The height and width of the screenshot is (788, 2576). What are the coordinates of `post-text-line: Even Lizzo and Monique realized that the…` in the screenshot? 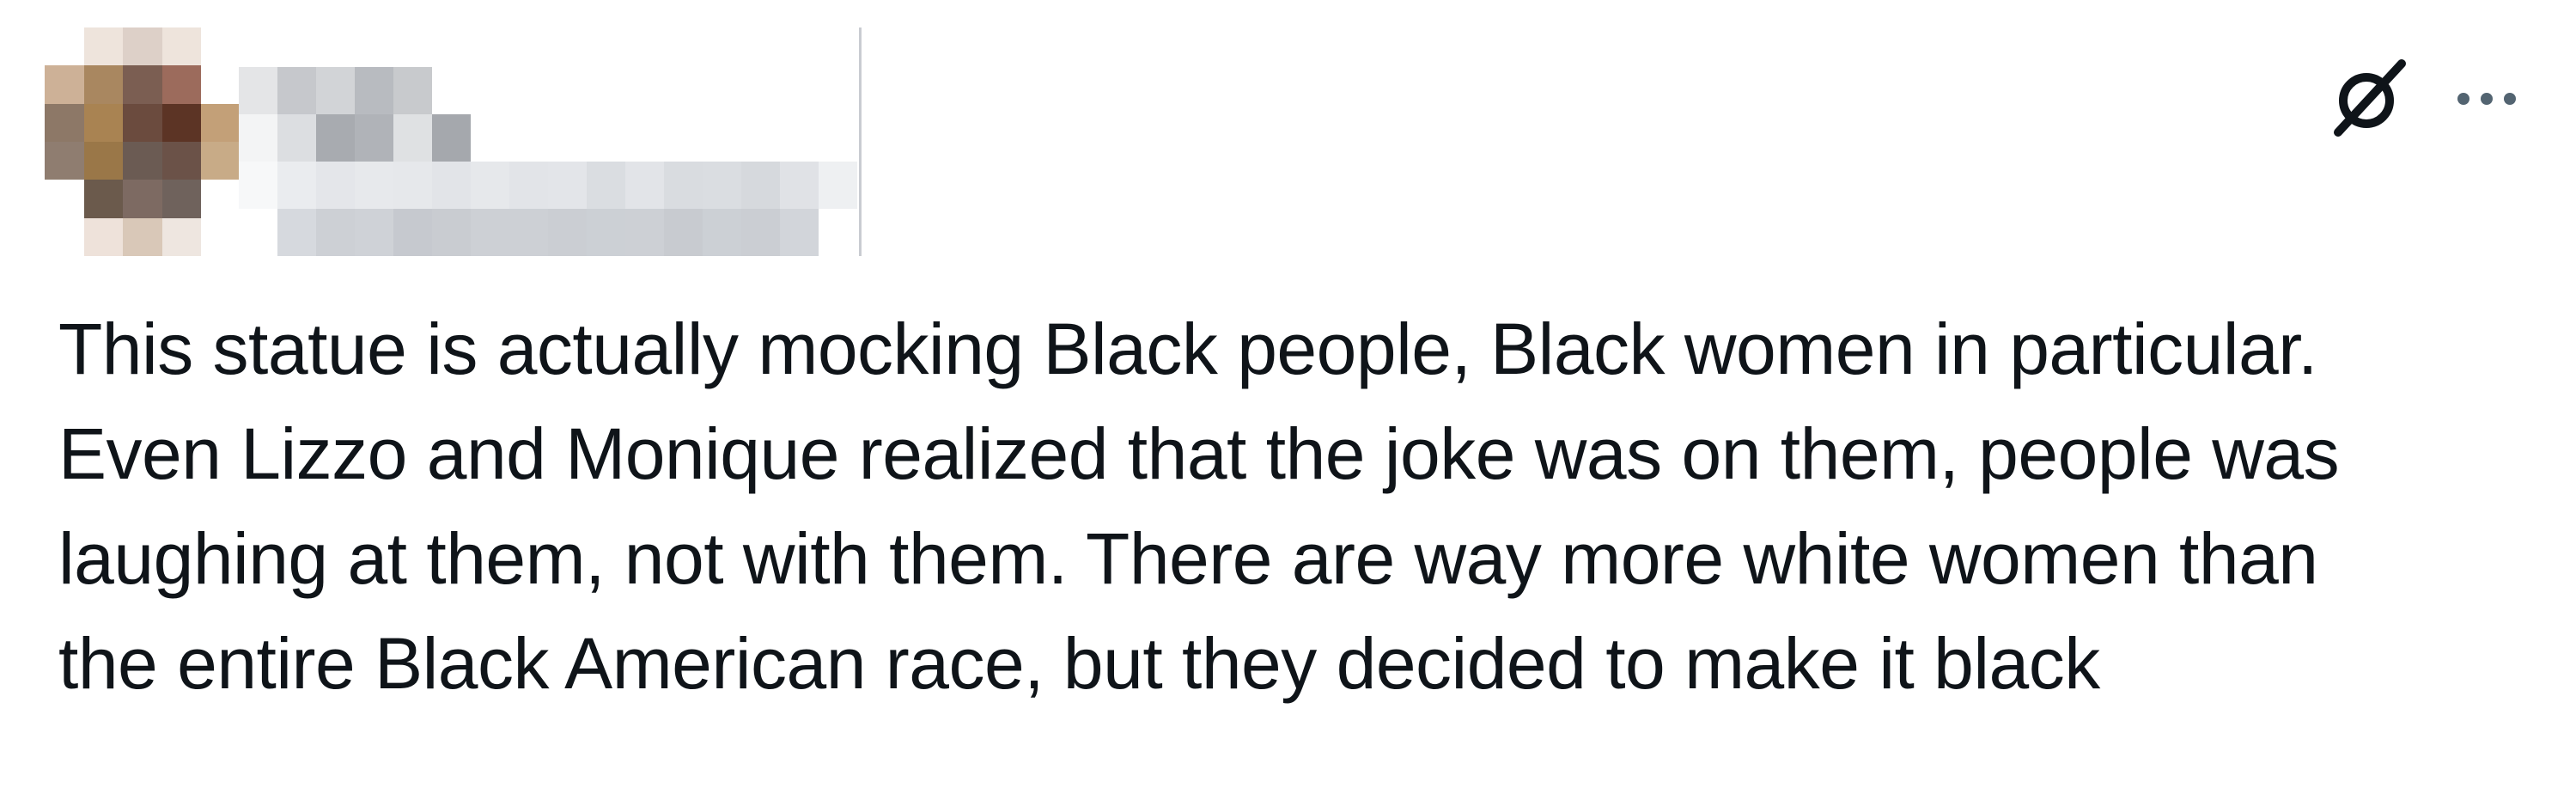 It's located at (1199, 454).